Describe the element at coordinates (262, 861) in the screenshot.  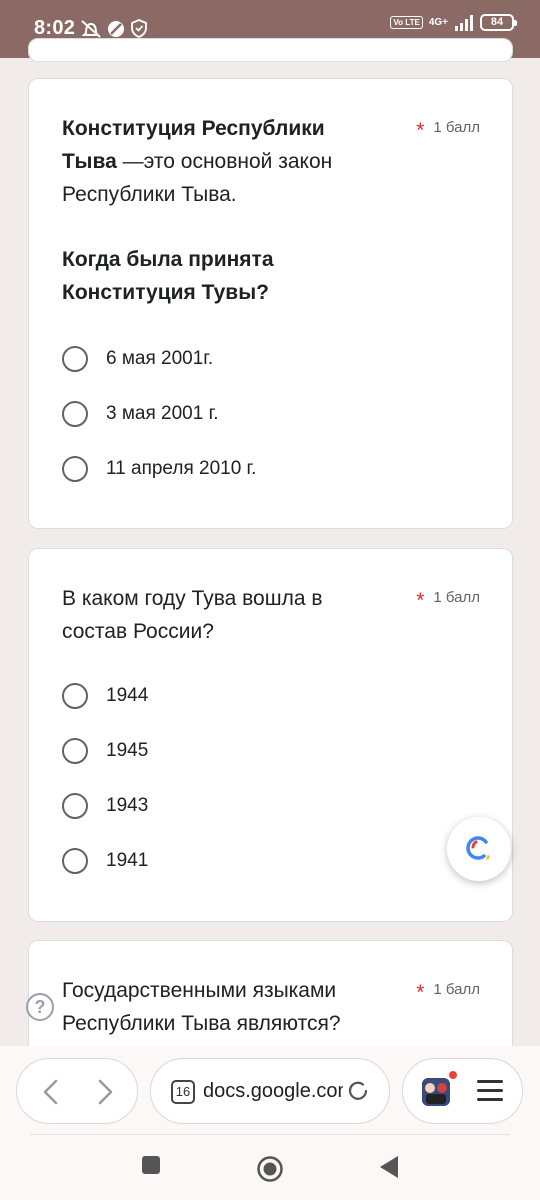
I see `answer-option: 1941` at that location.